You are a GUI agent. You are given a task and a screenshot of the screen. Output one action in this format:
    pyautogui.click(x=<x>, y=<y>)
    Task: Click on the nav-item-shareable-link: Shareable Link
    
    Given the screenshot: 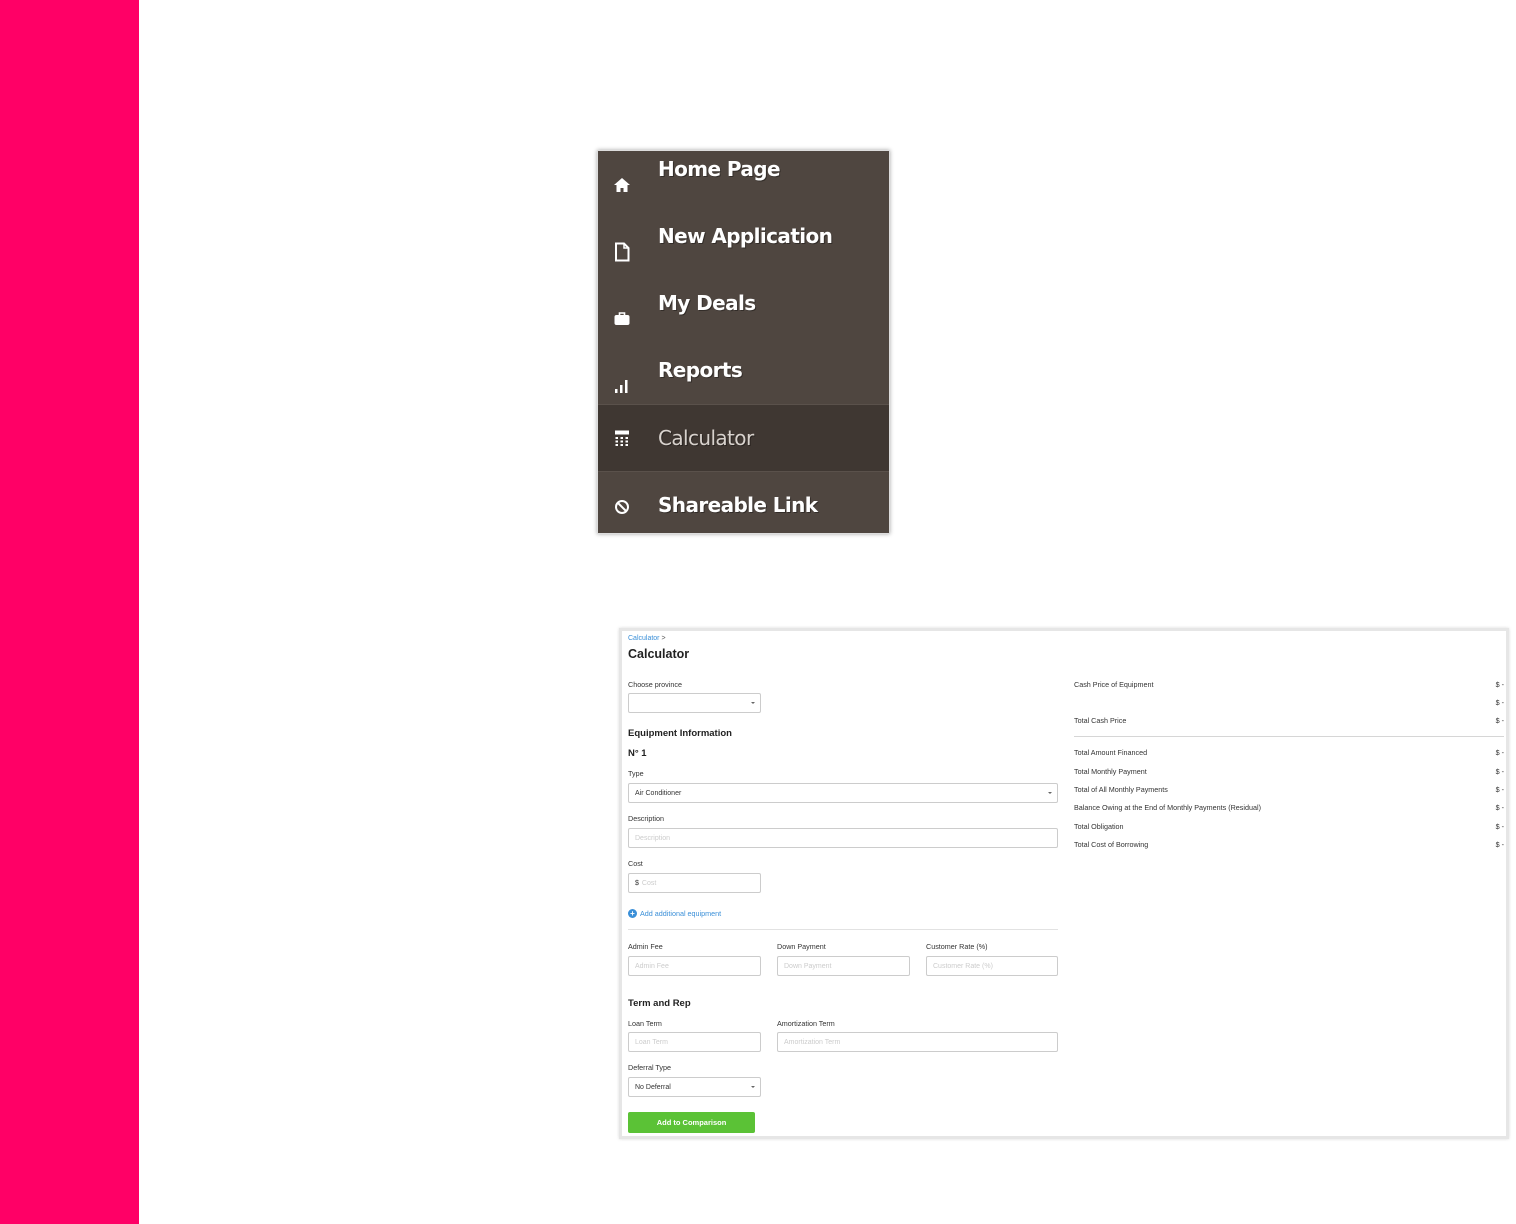 What is the action you would take?
    pyautogui.click(x=743, y=502)
    